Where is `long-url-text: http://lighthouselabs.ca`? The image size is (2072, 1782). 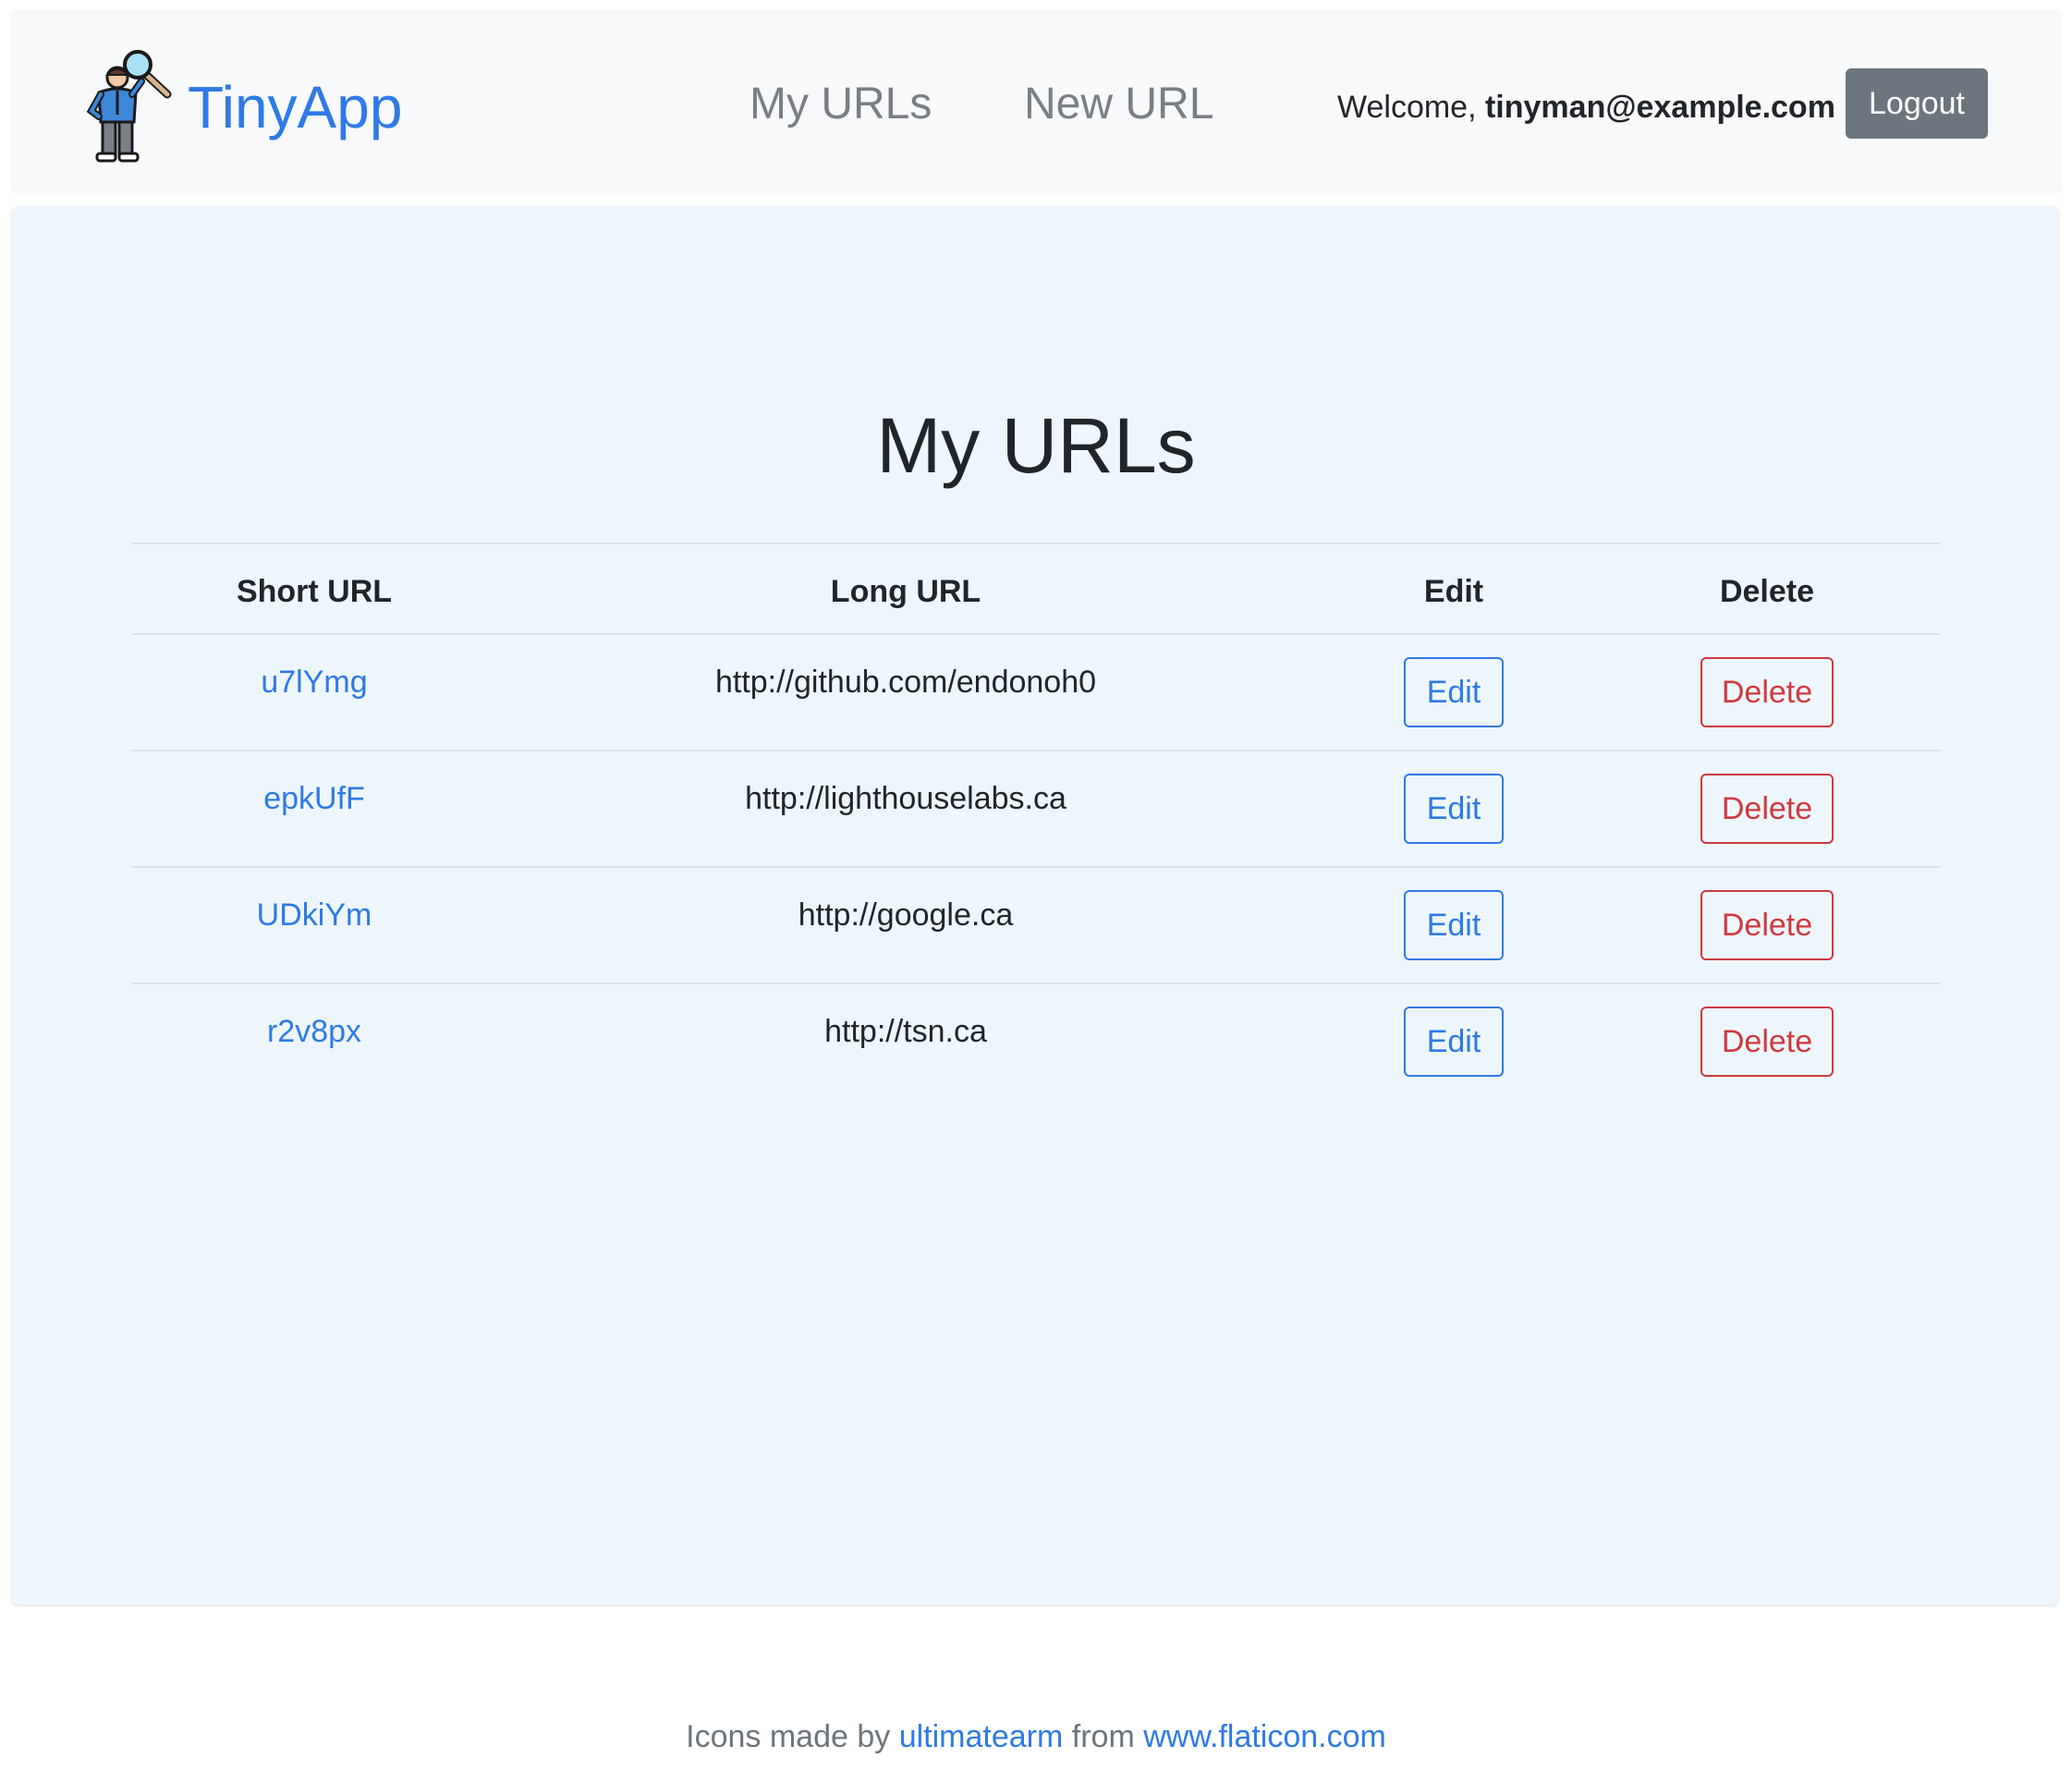 long-url-text: http://lighthouselabs.ca is located at coordinates (905, 798).